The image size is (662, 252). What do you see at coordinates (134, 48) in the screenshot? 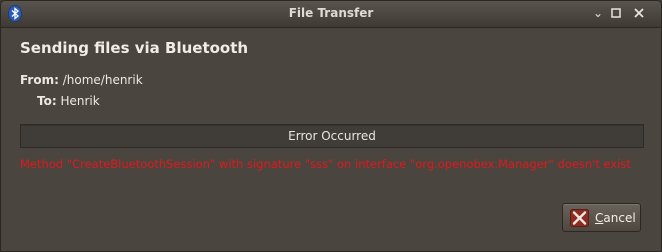
I see `dialog-heading: Sending files via Bluetooth` at bounding box center [134, 48].